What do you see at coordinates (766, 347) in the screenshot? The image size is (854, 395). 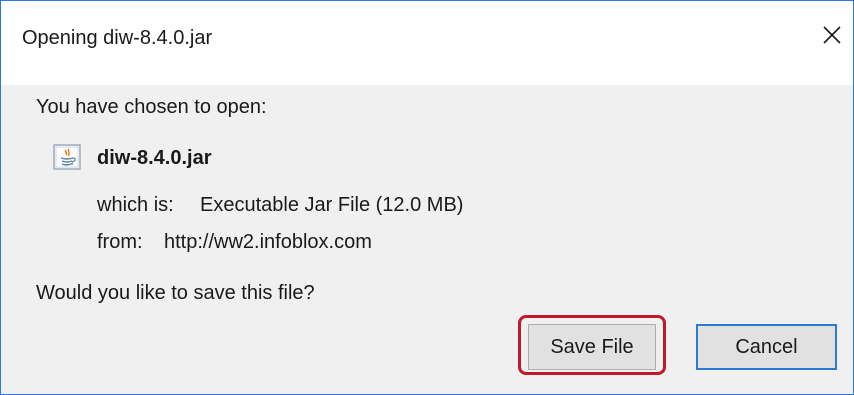 I see `cancel-button: Cancel` at bounding box center [766, 347].